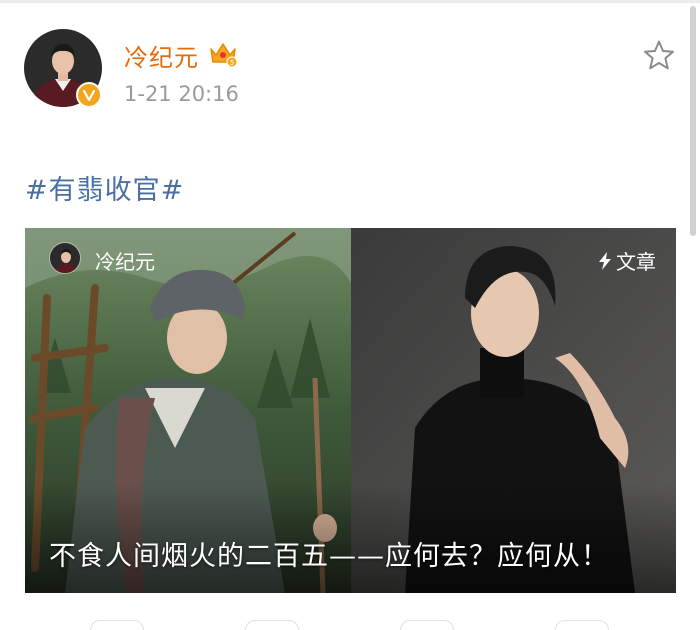  What do you see at coordinates (125, 262) in the screenshot?
I see `card-author-name: 冷纪元` at bounding box center [125, 262].